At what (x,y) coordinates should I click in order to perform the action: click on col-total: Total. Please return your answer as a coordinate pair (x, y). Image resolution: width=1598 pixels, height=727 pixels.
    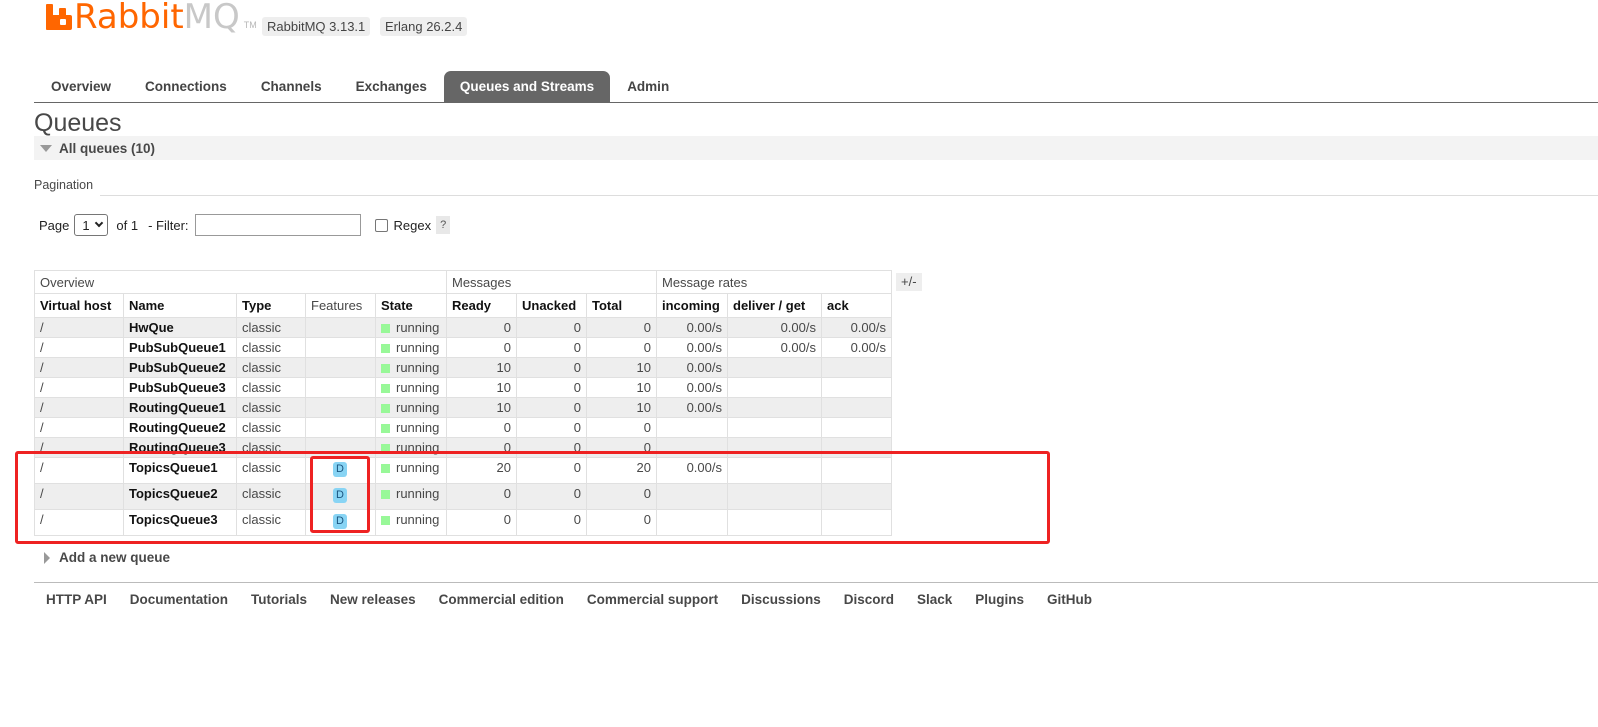
    Looking at the image, I should click on (621, 305).